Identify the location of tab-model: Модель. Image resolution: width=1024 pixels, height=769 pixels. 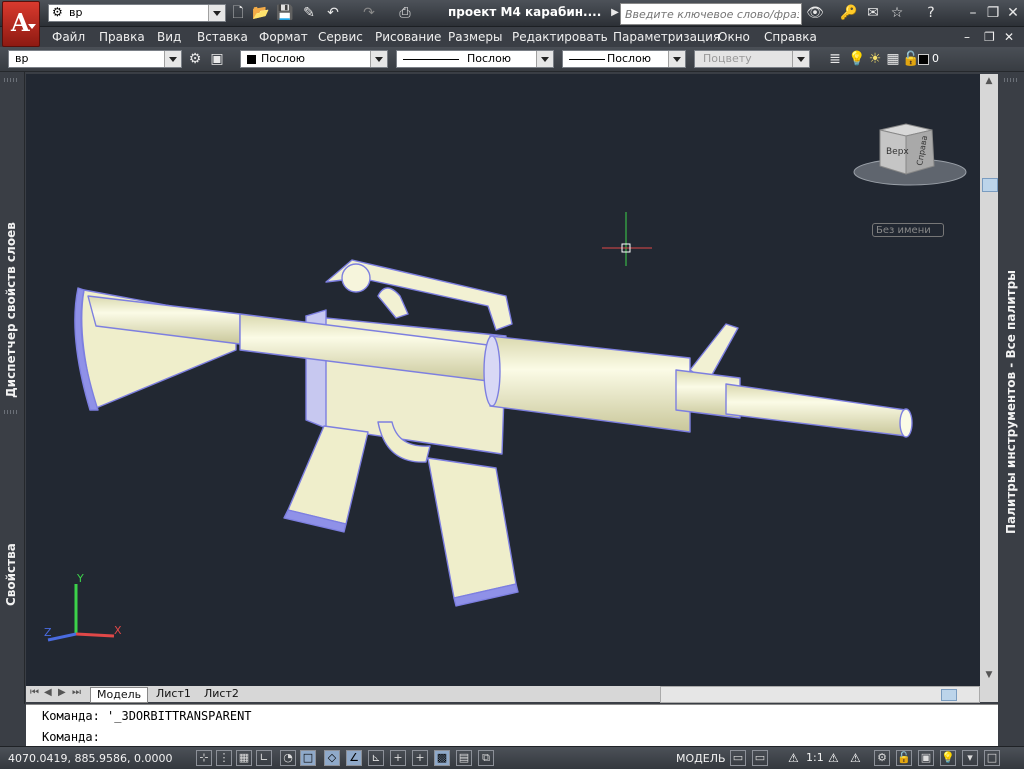
(119, 695).